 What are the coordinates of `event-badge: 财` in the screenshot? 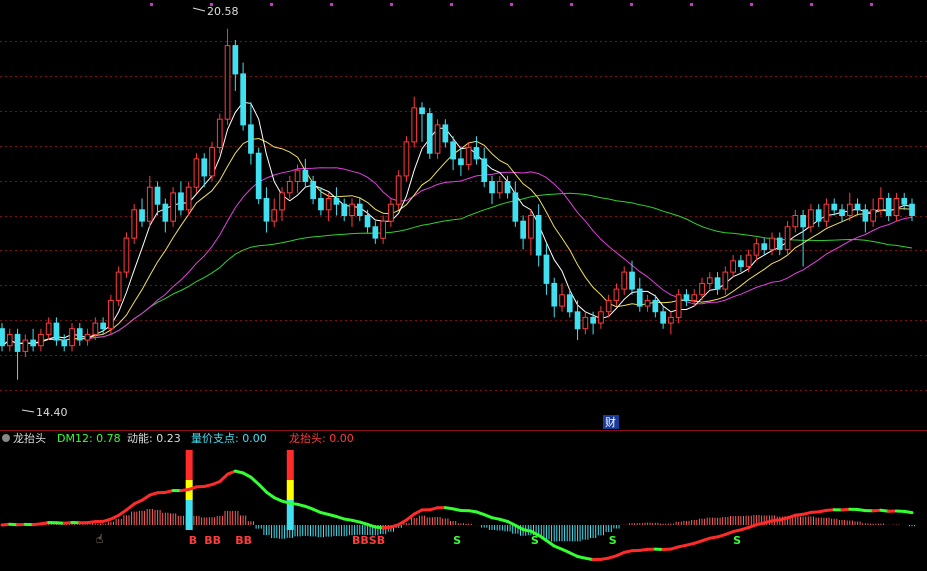 It's located at (611, 422).